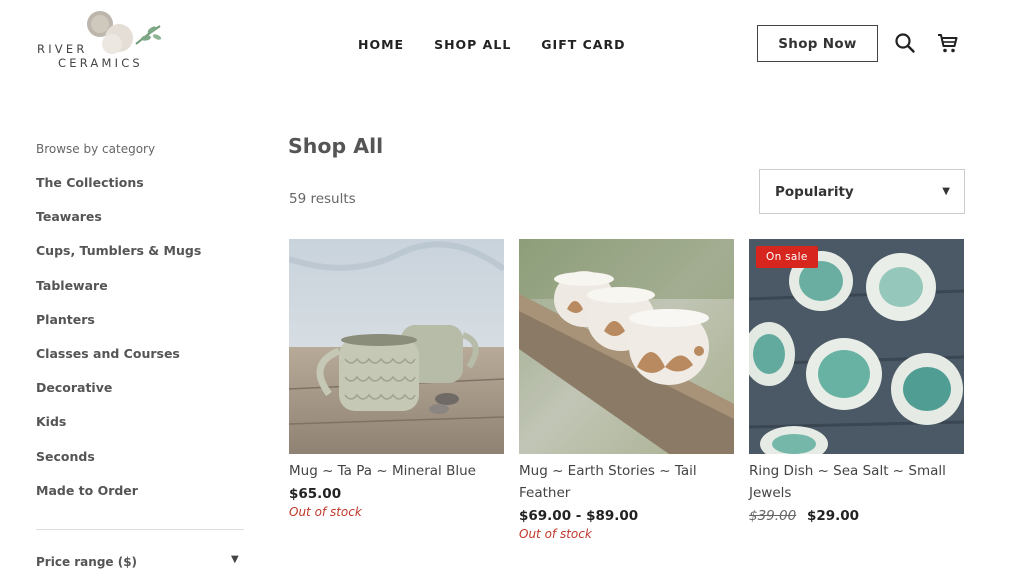  What do you see at coordinates (583, 44) in the screenshot?
I see `nav-gift-card: GIFT CARD` at bounding box center [583, 44].